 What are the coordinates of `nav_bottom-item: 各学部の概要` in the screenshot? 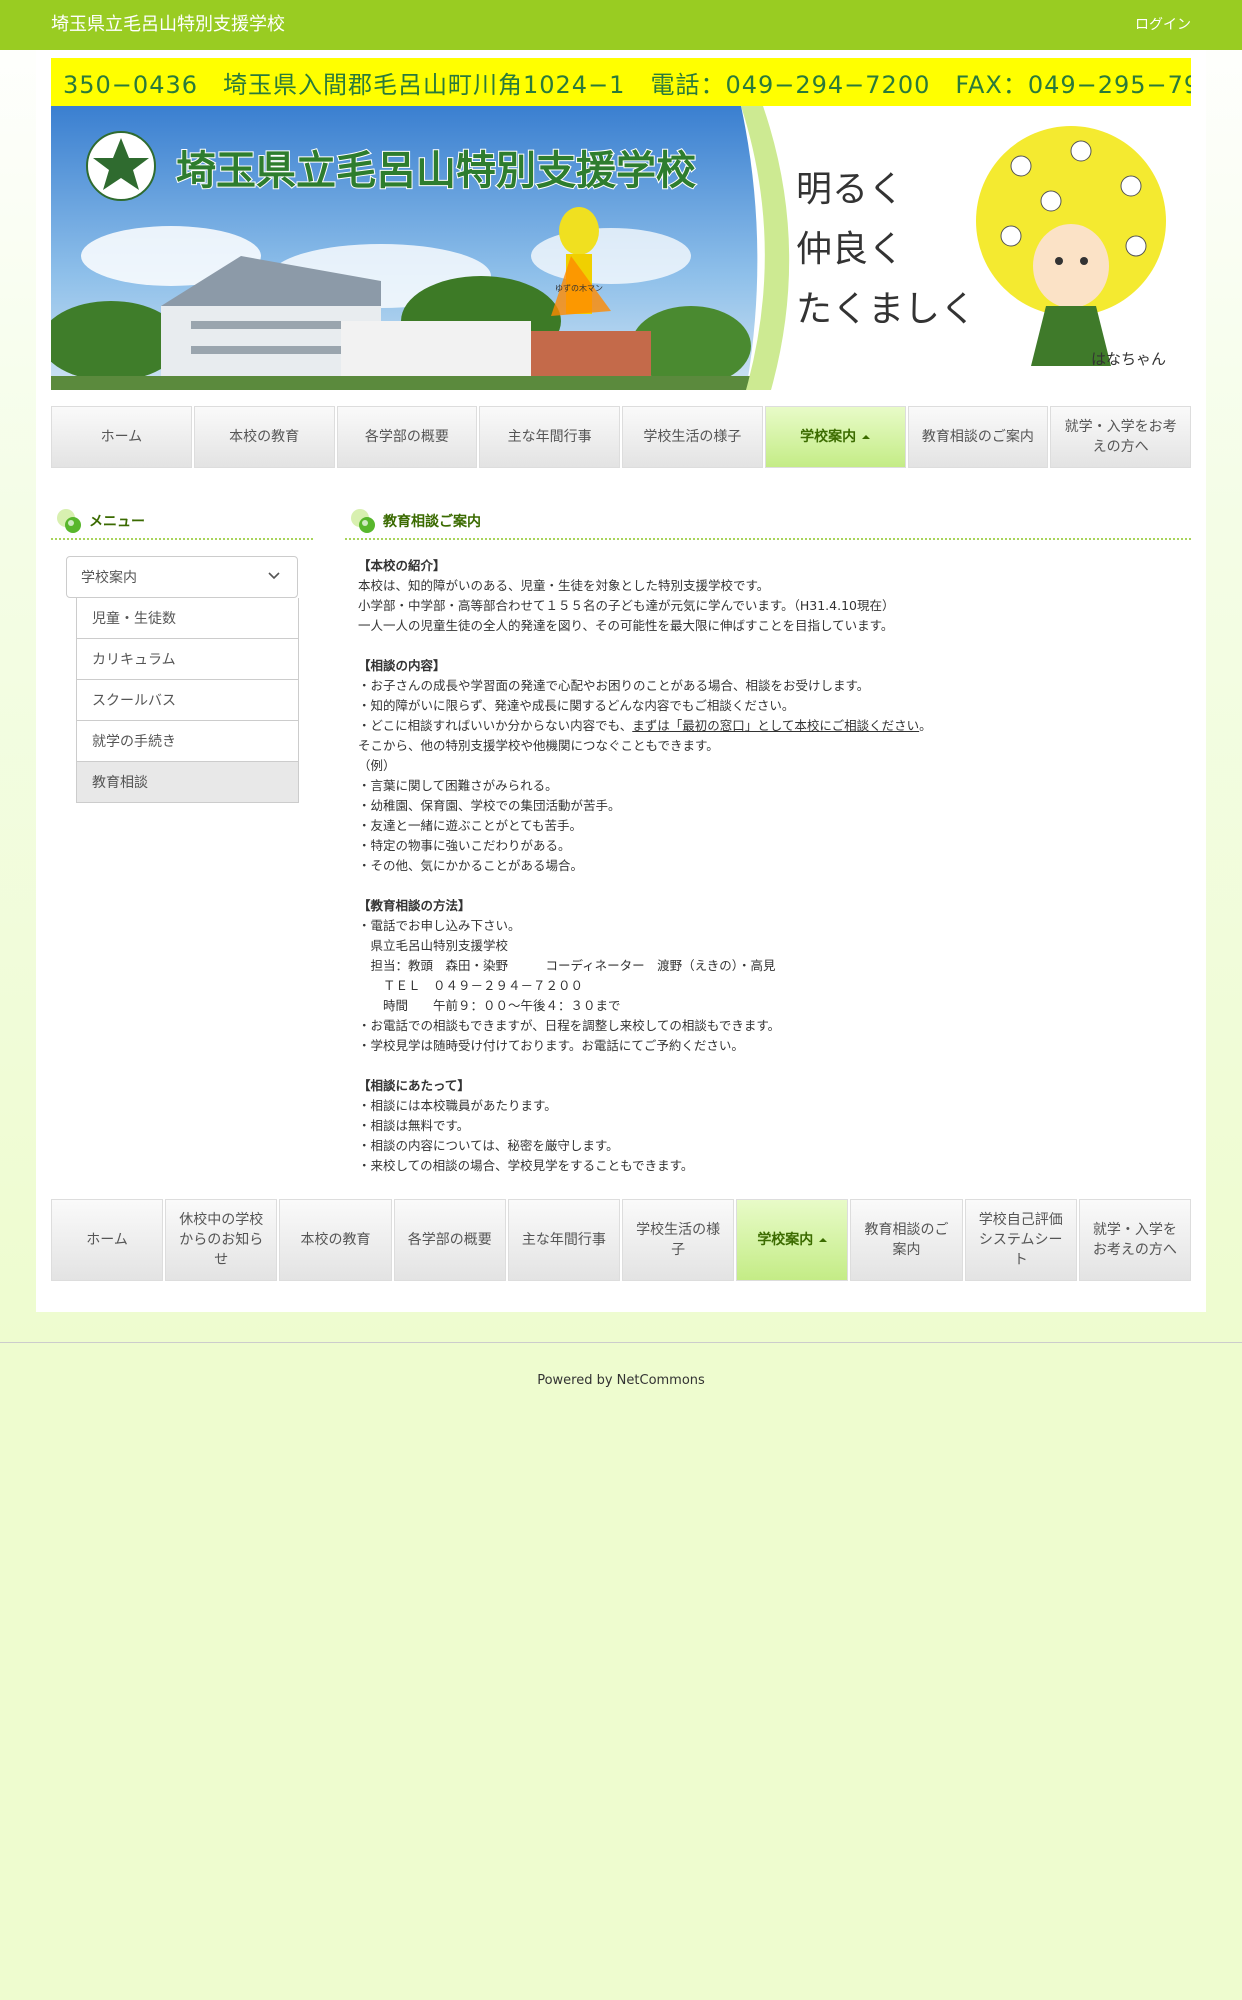 It's located at (449, 1240).